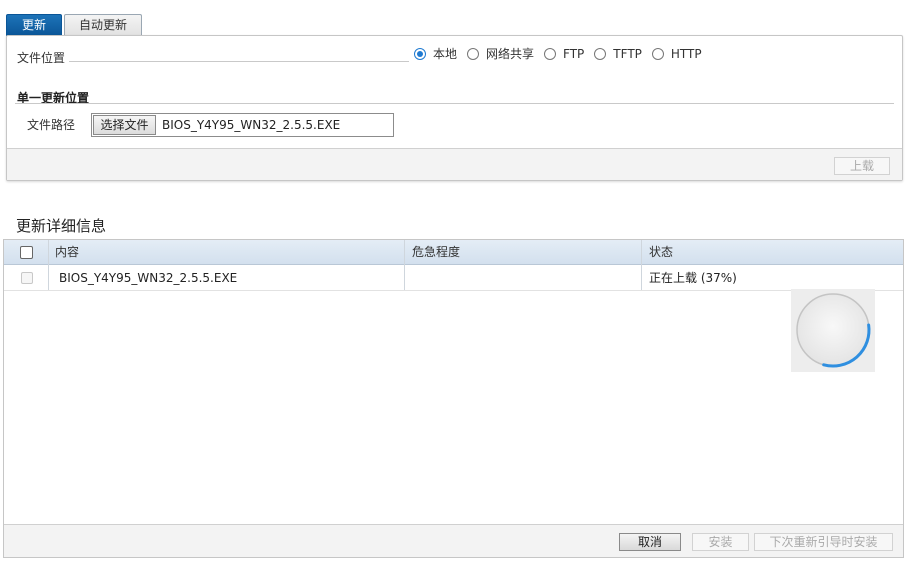 Image resolution: width=916 pixels, height=573 pixels. Describe the element at coordinates (436, 252) in the screenshot. I see `column-header-criticality: 危急程度` at that location.